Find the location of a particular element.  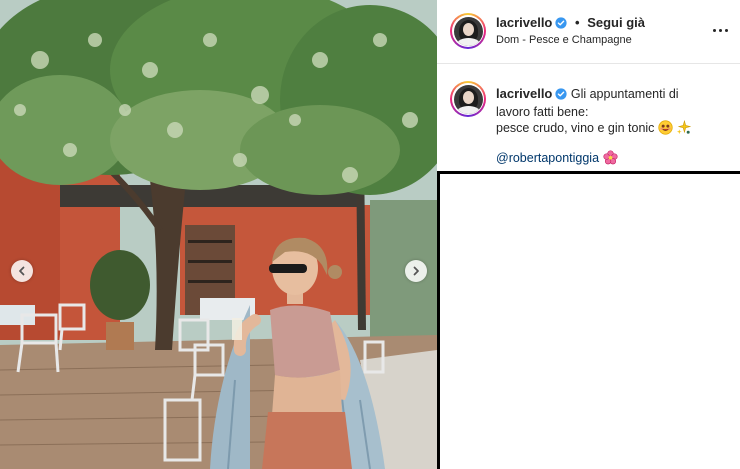

following-button: Segui già is located at coordinates (616, 22).